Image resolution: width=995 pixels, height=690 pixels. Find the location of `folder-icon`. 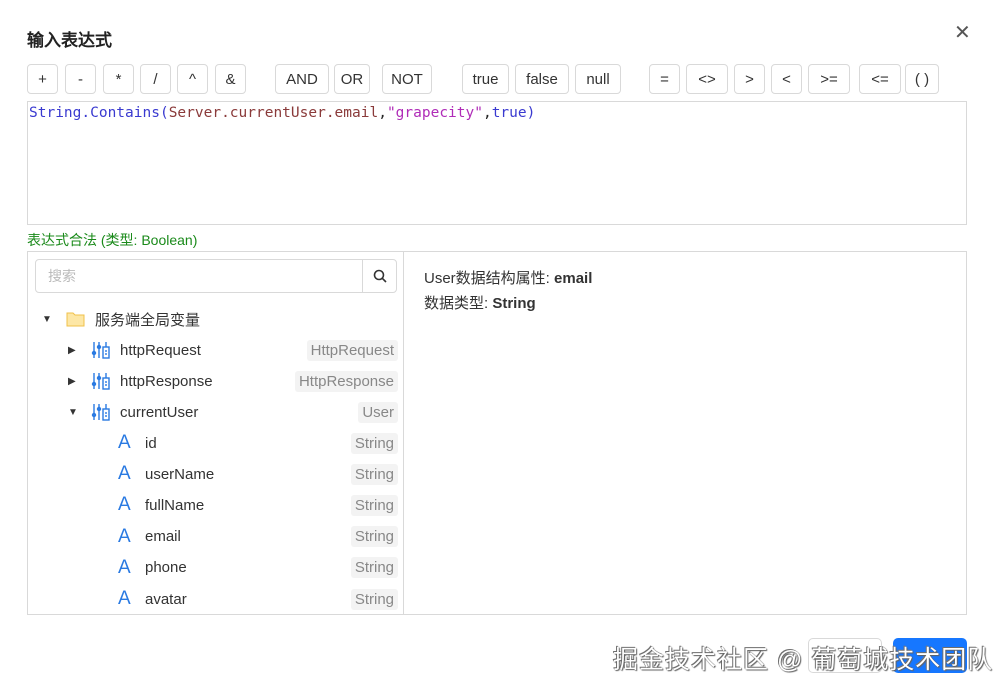

folder-icon is located at coordinates (75, 319).